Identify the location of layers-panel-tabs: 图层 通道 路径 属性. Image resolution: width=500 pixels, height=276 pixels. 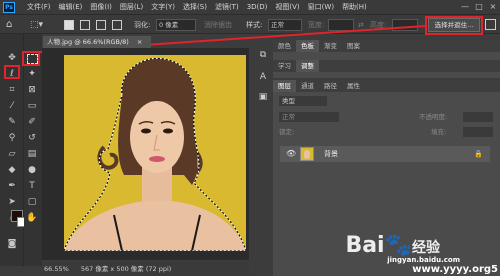
(319, 86).